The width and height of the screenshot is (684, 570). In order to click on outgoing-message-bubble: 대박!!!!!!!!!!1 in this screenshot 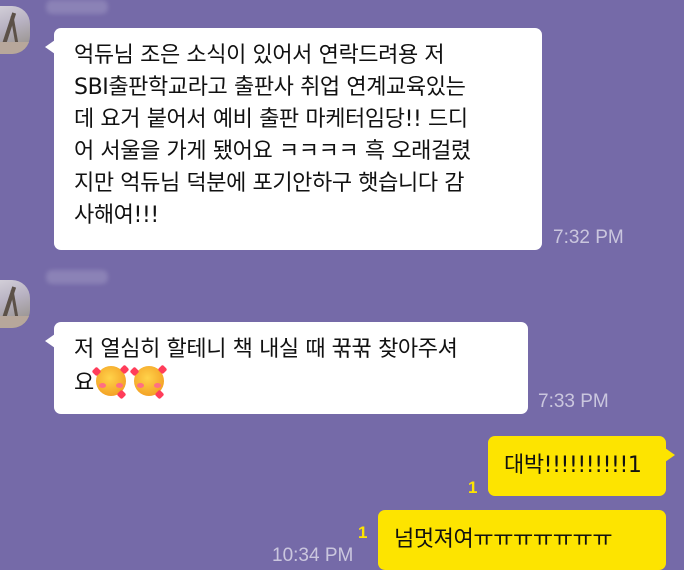, I will do `click(581, 466)`.